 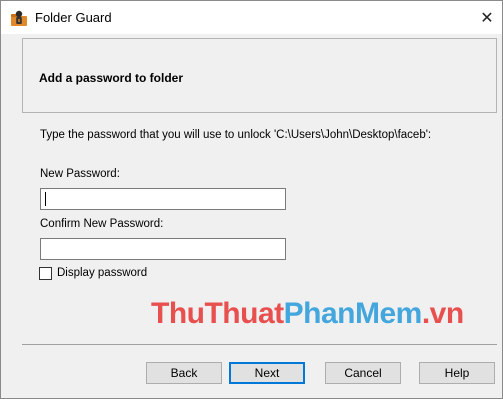 What do you see at coordinates (217, 313) in the screenshot?
I see `watermark-part1: ThuThuat` at bounding box center [217, 313].